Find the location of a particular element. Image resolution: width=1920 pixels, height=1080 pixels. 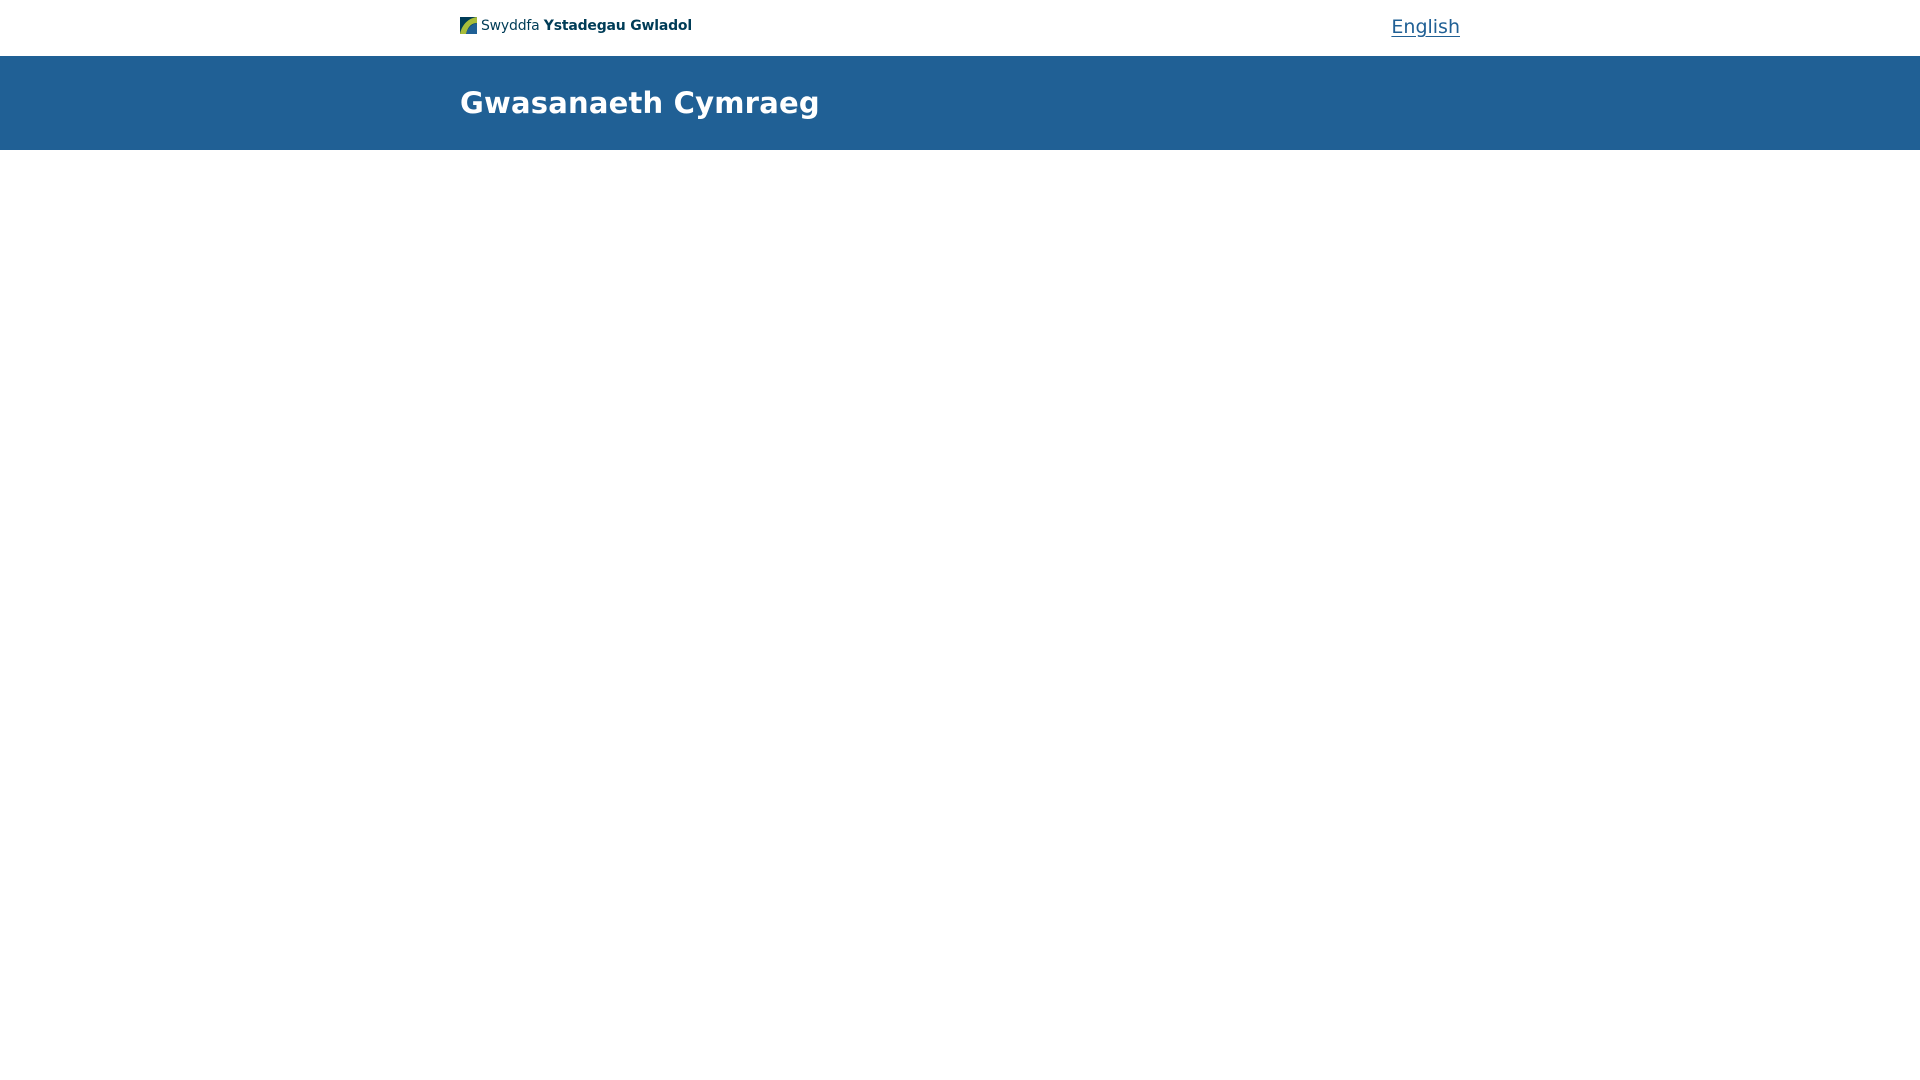

page-title: Gwasanaeth Cymraeg is located at coordinates (640, 103).